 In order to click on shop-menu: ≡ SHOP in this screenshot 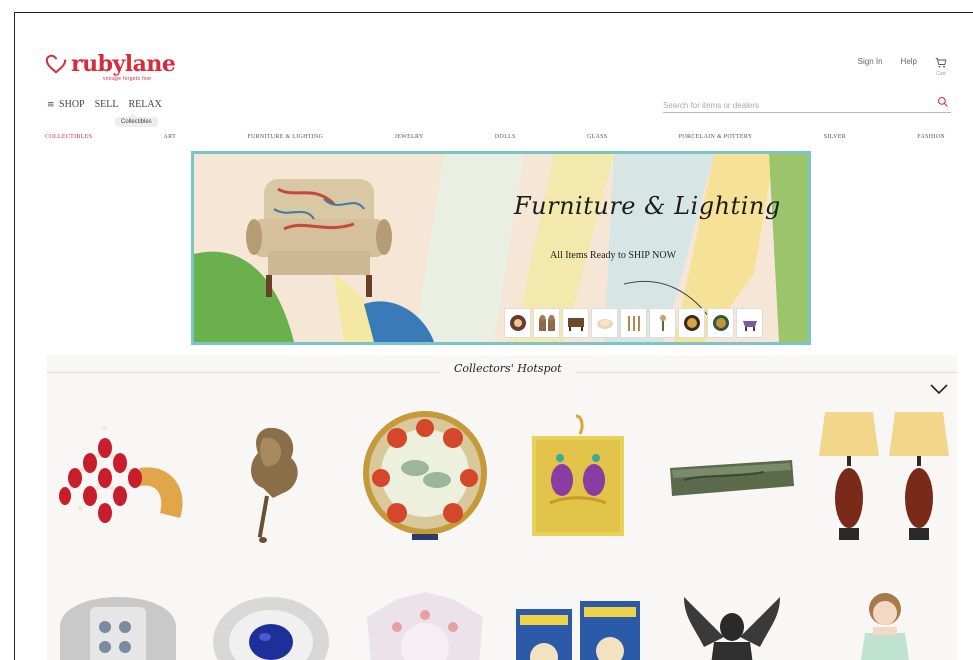, I will do `click(66, 104)`.